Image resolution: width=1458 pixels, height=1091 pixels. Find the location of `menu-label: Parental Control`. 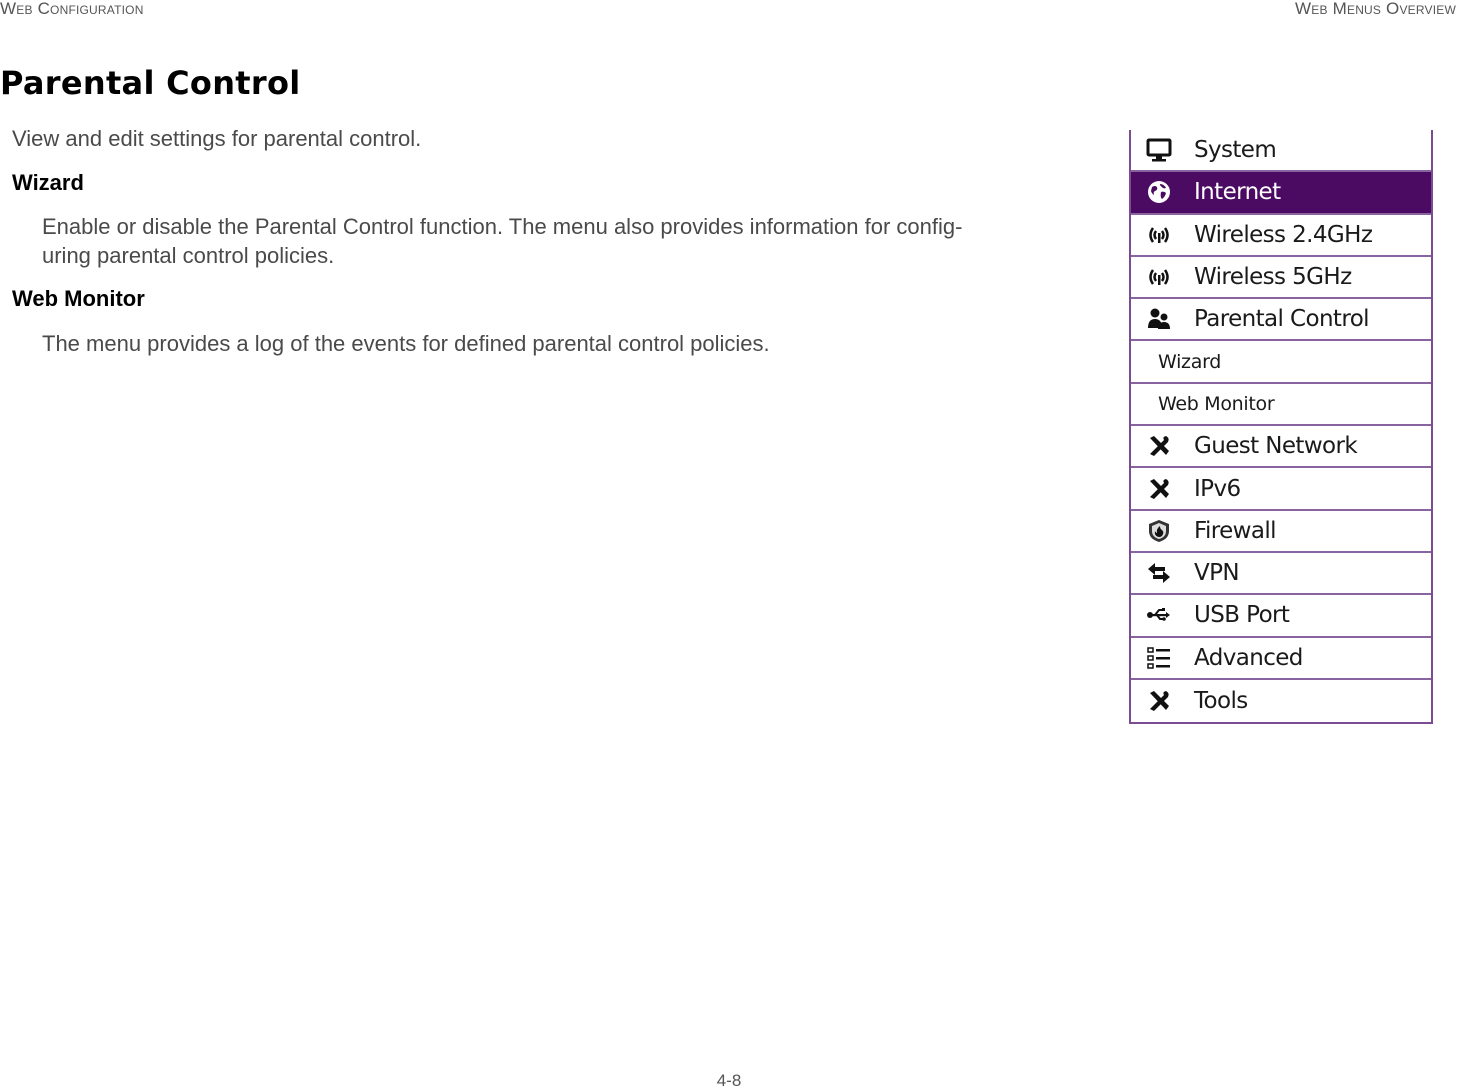

menu-label: Parental Control is located at coordinates (1282, 319).